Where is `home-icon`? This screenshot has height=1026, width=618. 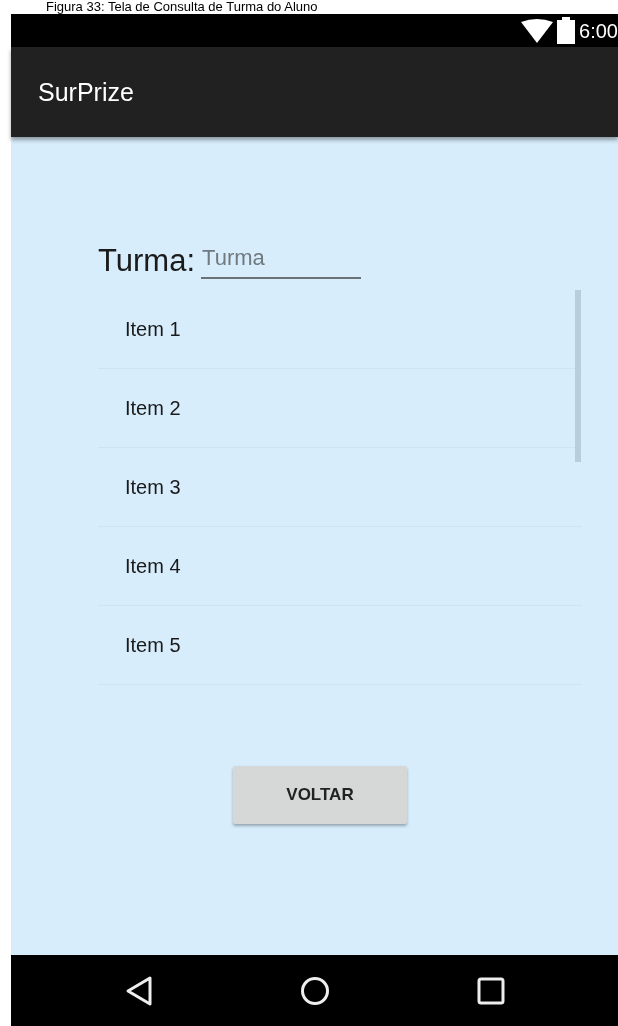 home-icon is located at coordinates (314, 990).